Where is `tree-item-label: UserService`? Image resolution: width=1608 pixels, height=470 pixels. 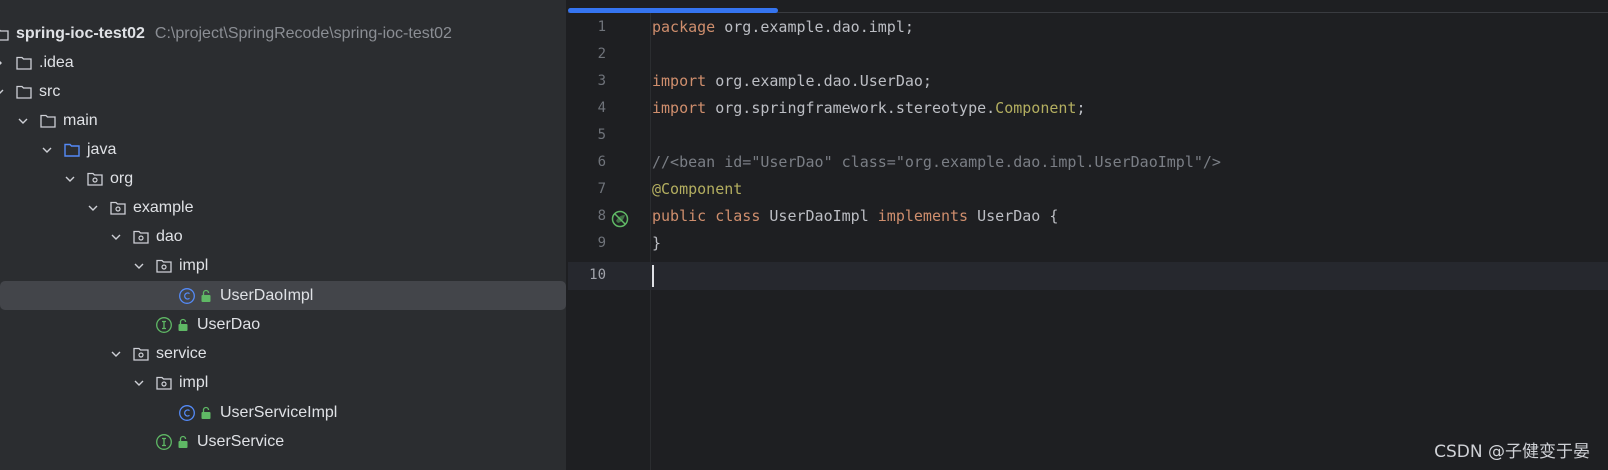
tree-item-label: UserService is located at coordinates (241, 441).